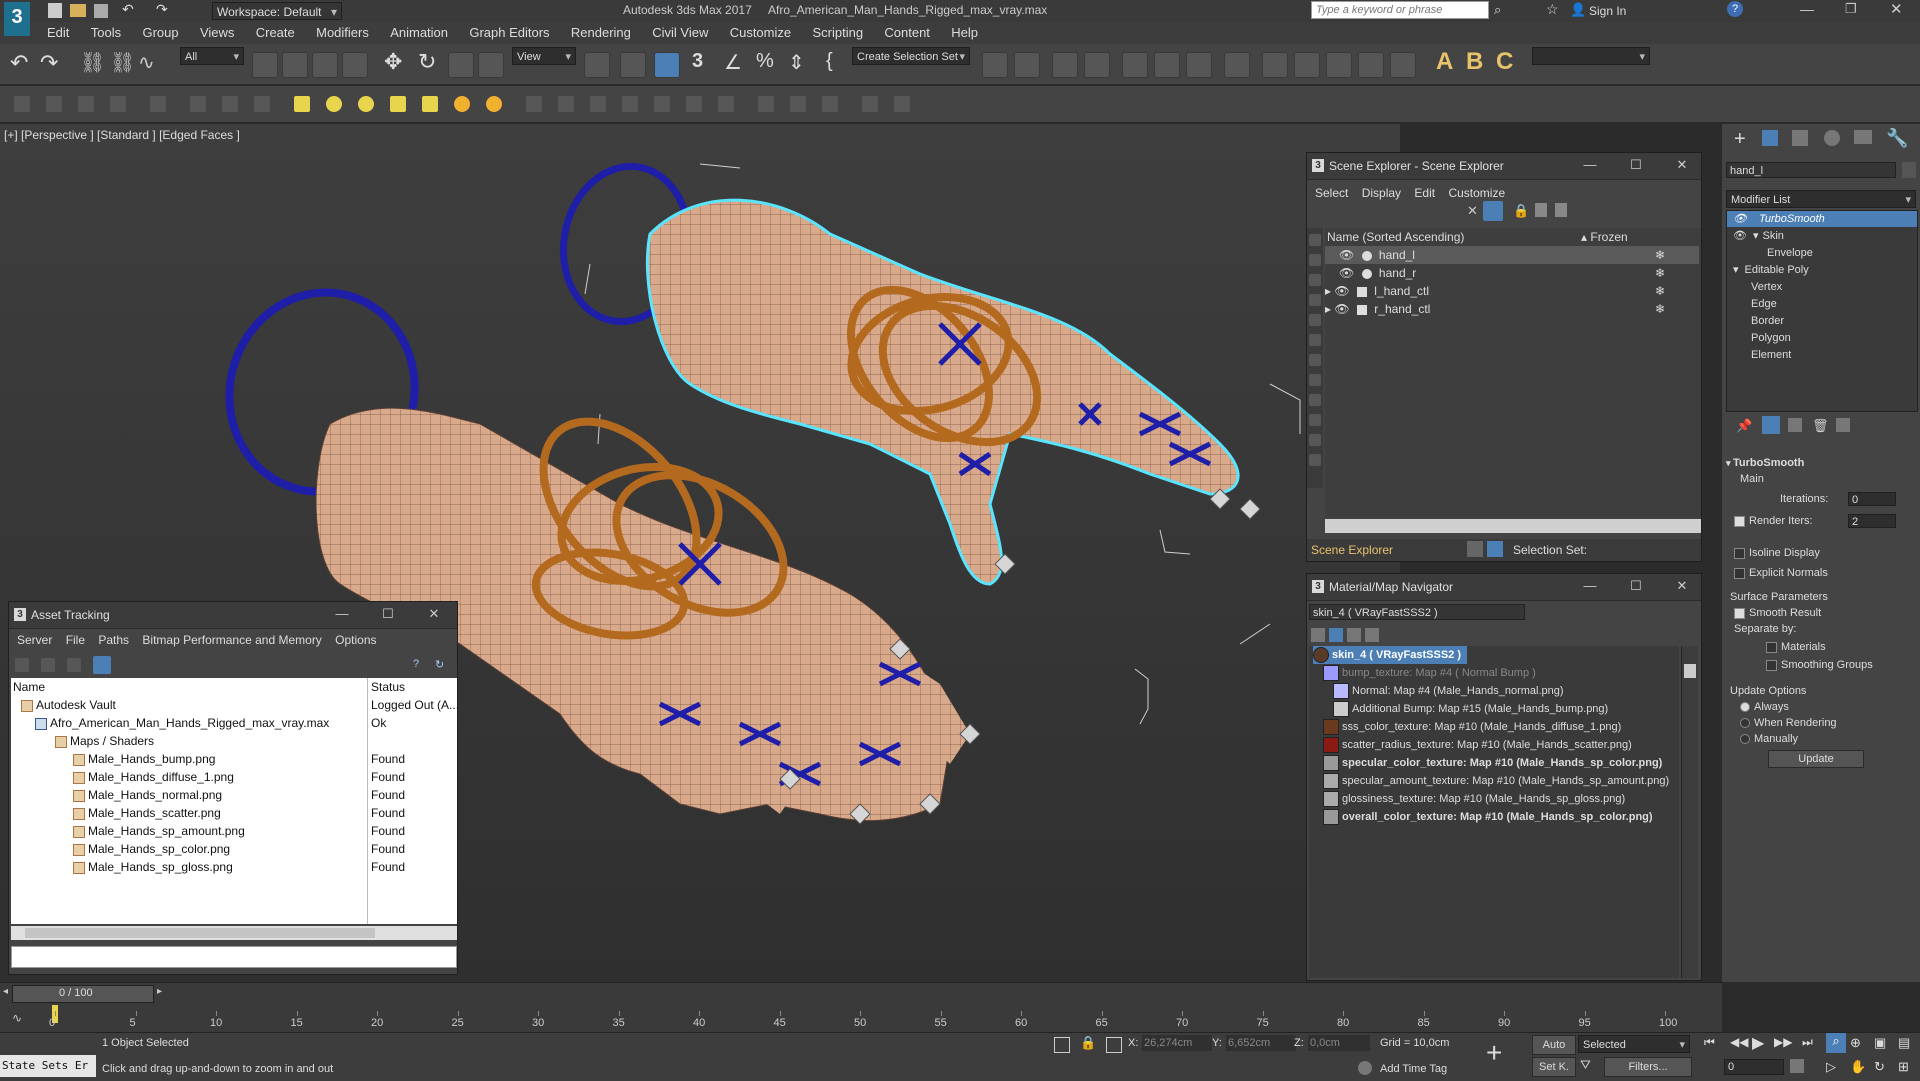 The image size is (1920, 1081). I want to click on when-rendering-radio, so click(1745, 723).